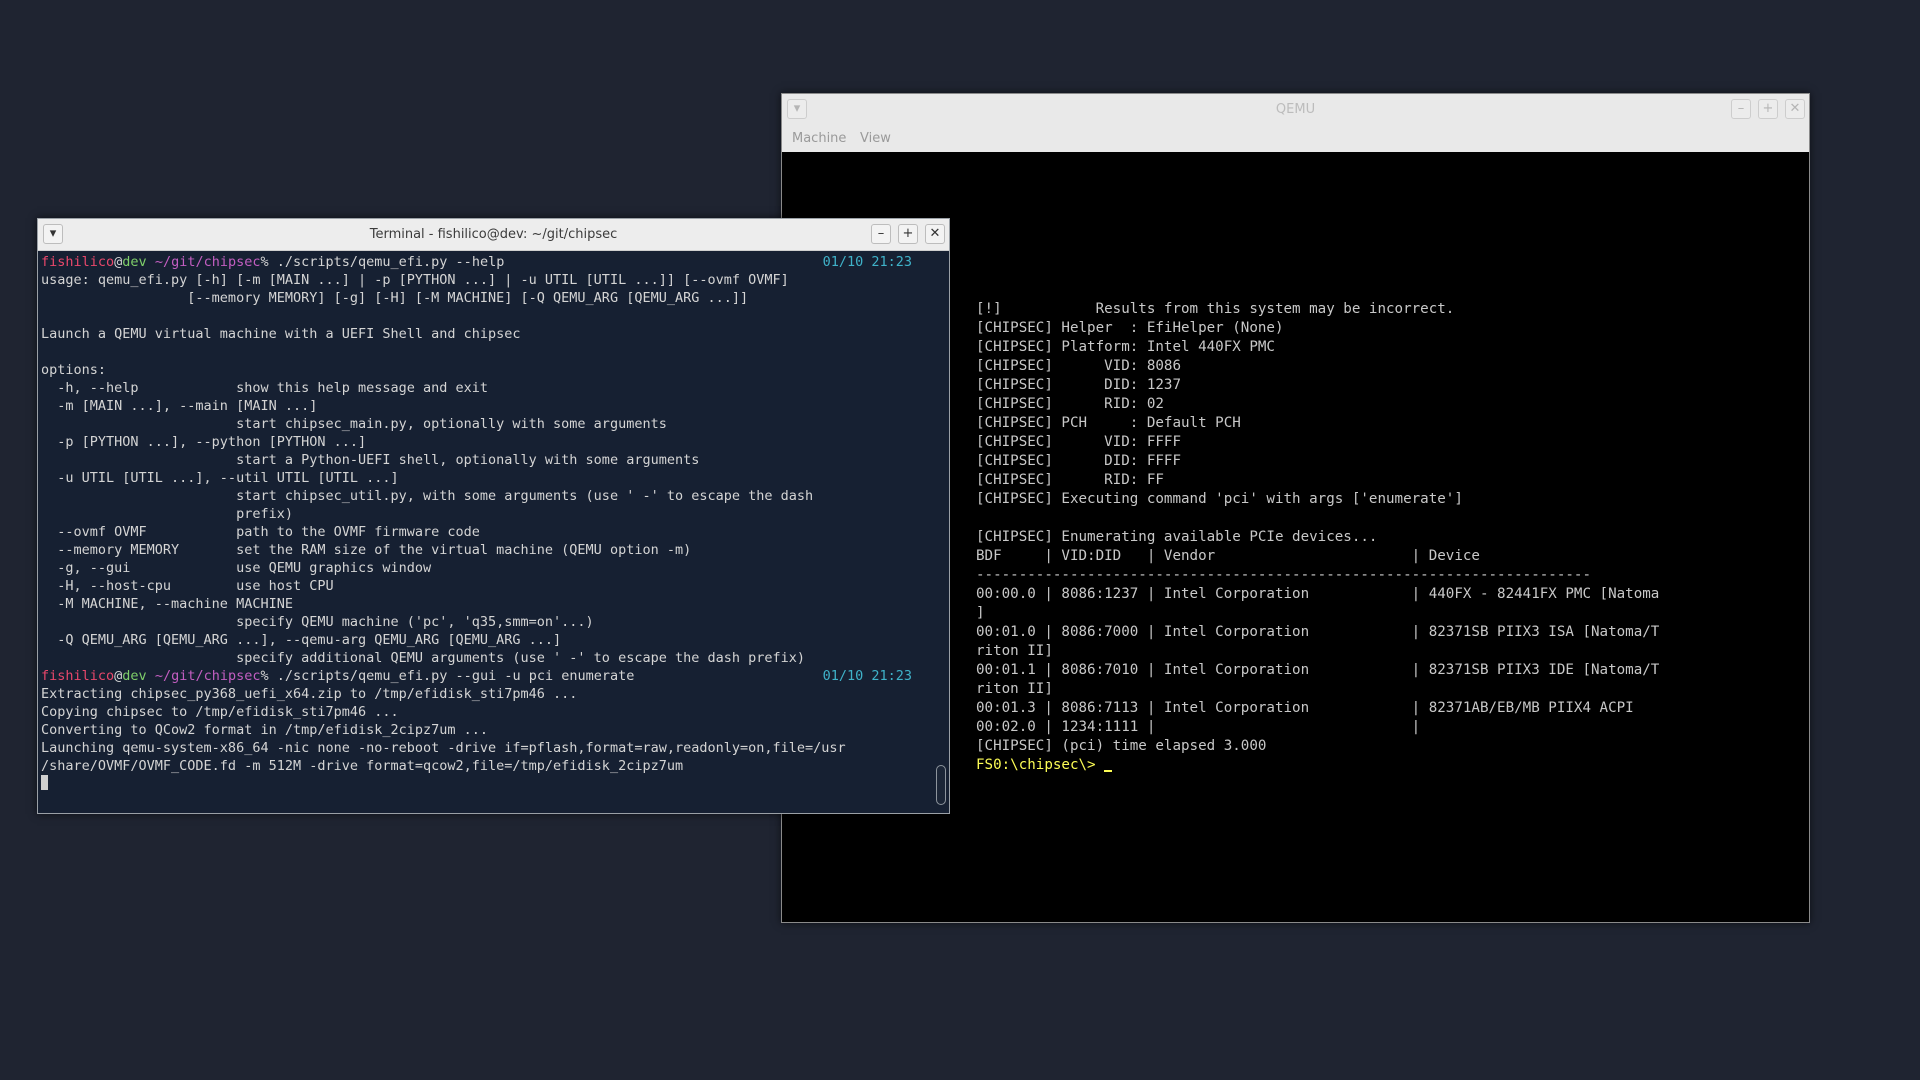  Describe the element at coordinates (1078, 442) in the screenshot. I see `console-line: [CHIPSEC] VID: FFFF` at that location.